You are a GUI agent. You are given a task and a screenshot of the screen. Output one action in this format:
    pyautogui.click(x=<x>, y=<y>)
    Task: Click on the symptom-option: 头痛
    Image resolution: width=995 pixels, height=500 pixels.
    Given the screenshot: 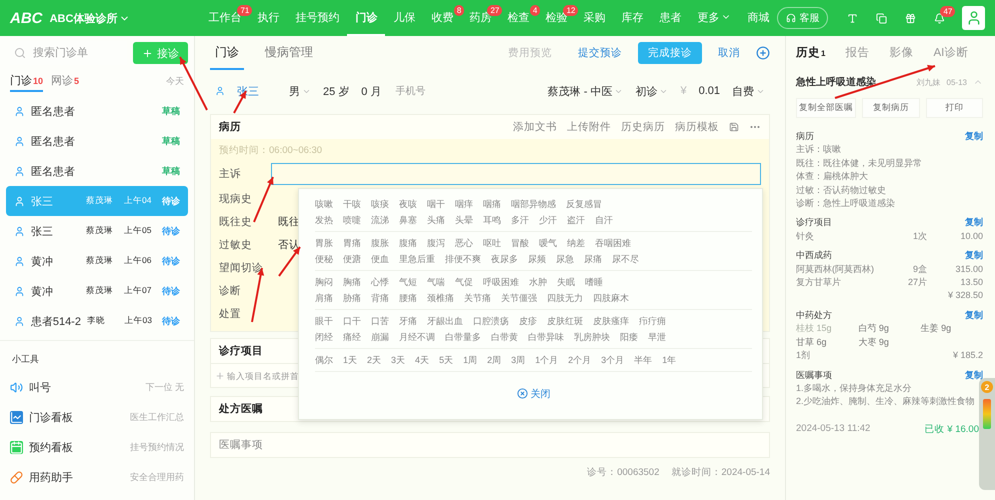 What is the action you would take?
    pyautogui.click(x=436, y=220)
    